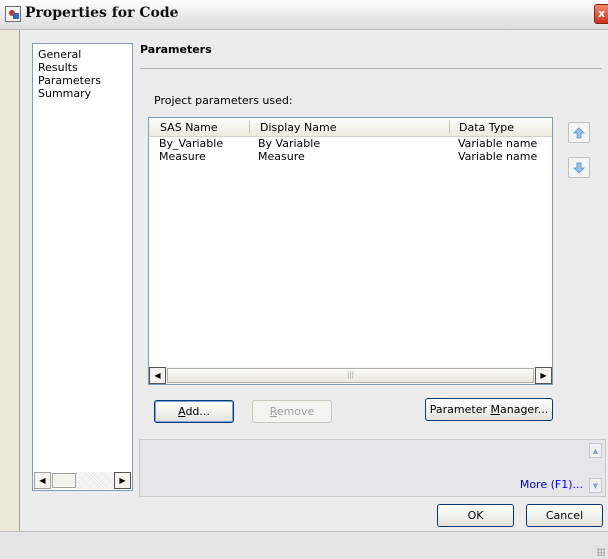  I want to click on section-title: Parameters, so click(176, 49).